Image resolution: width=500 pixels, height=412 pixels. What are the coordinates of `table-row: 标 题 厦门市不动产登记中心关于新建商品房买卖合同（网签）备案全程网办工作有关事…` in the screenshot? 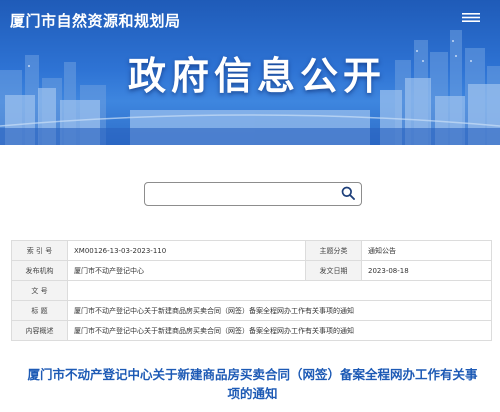 It's located at (251, 310).